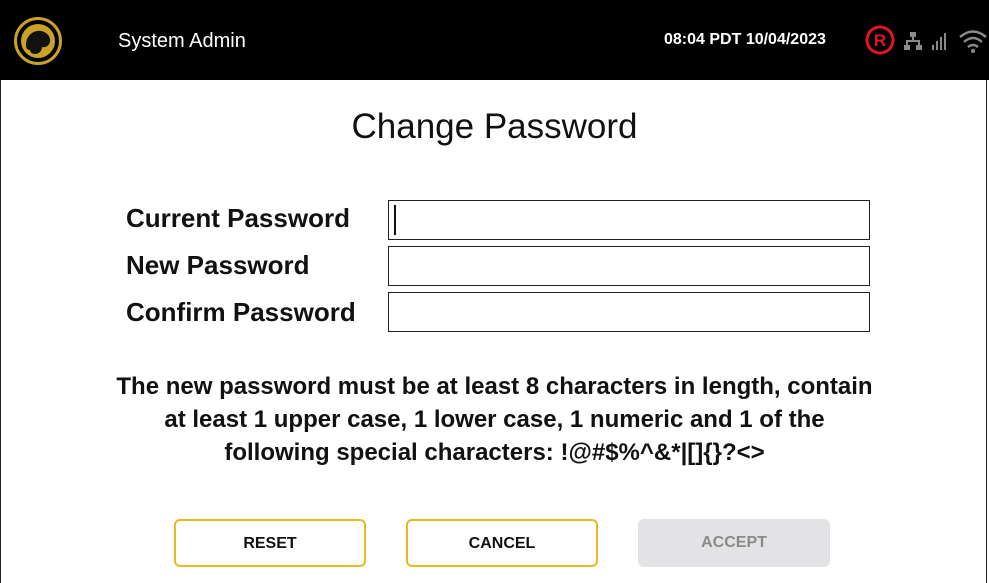  What do you see at coordinates (502, 543) in the screenshot?
I see `cancel-button: CANCEL` at bounding box center [502, 543].